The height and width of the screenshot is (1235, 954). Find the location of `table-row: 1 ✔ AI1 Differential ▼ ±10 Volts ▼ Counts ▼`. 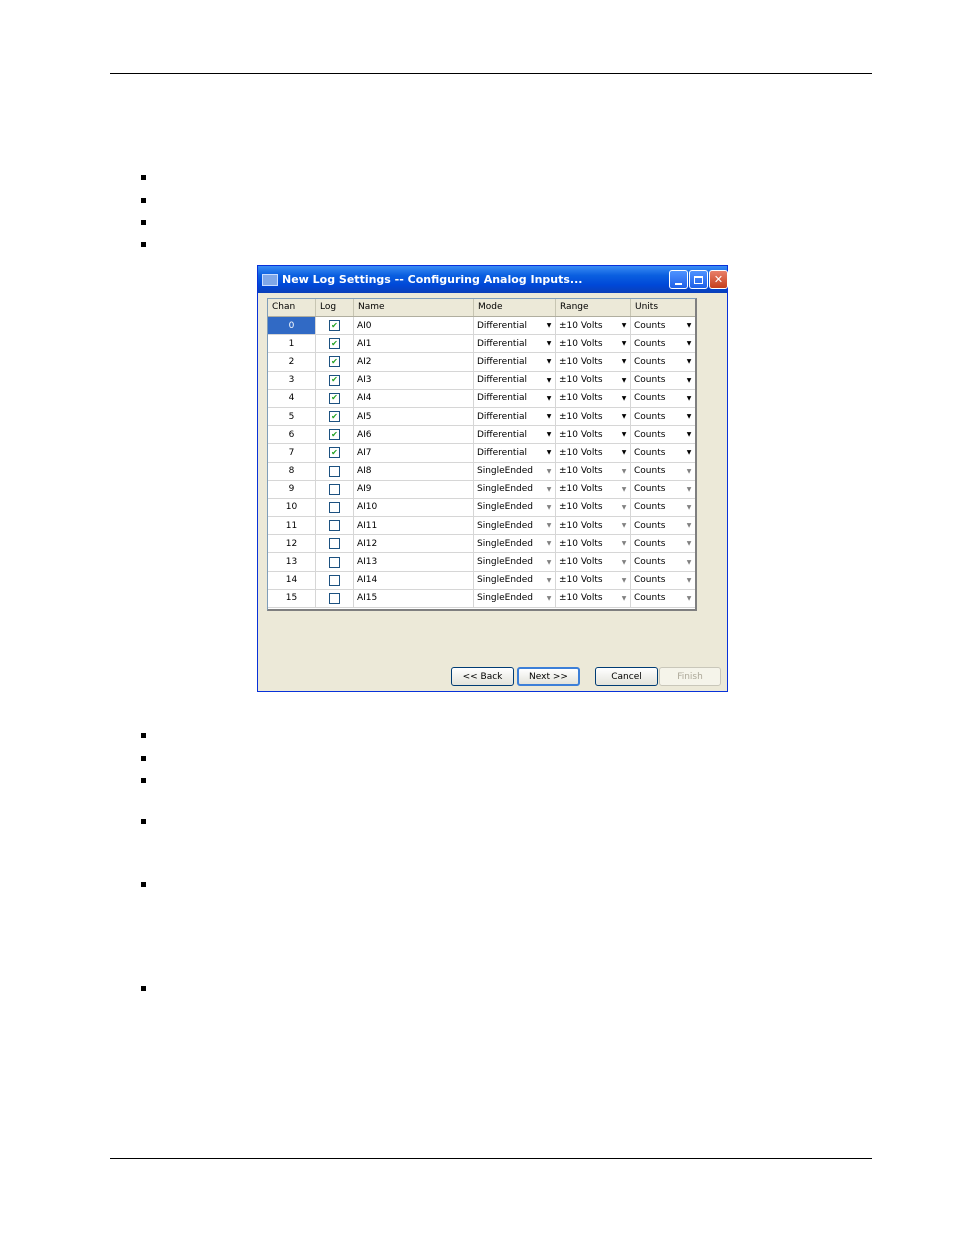

table-row: 1 ✔ AI1 Differential ▼ ±10 Volts ▼ Counts ▼ is located at coordinates (481, 344).